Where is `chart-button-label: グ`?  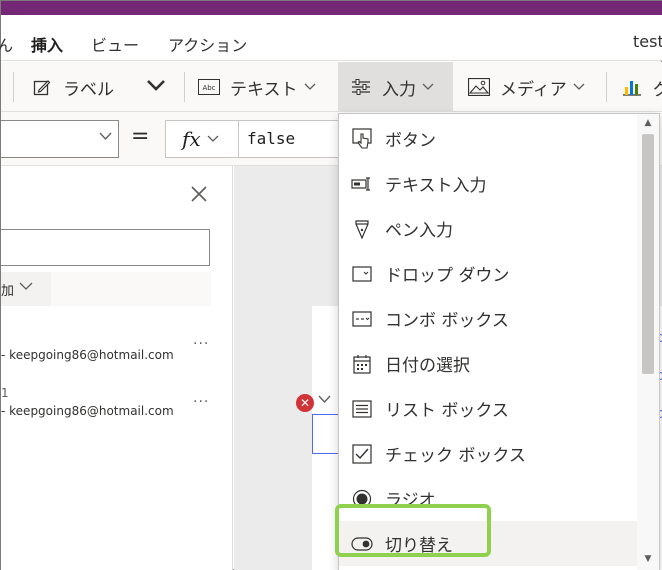
chart-button-label: グ is located at coordinates (657, 89).